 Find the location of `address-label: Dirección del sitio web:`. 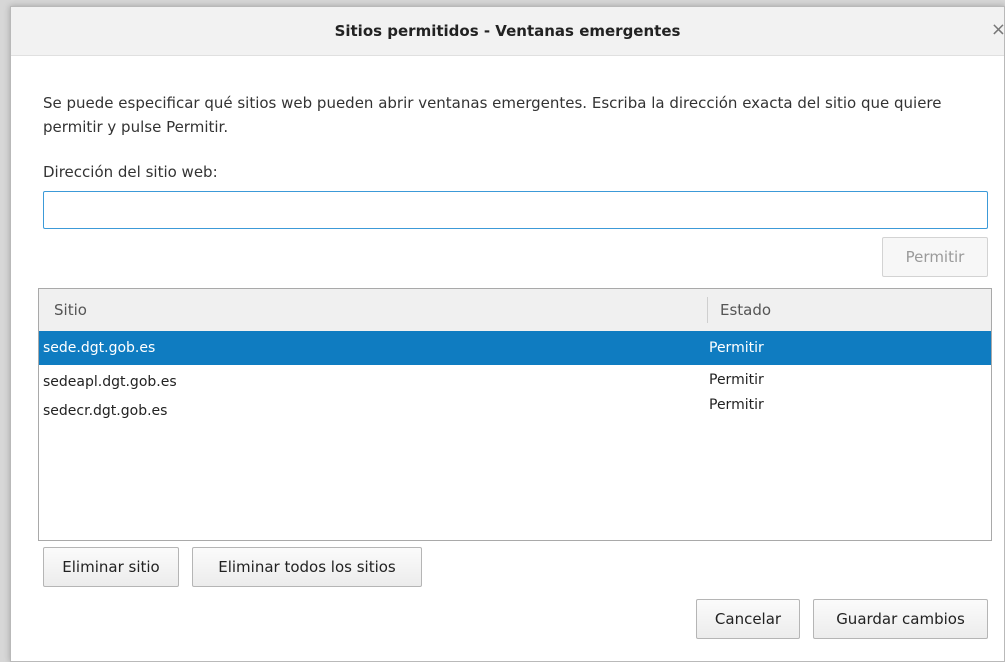

address-label: Dirección del sitio web: is located at coordinates (130, 172).